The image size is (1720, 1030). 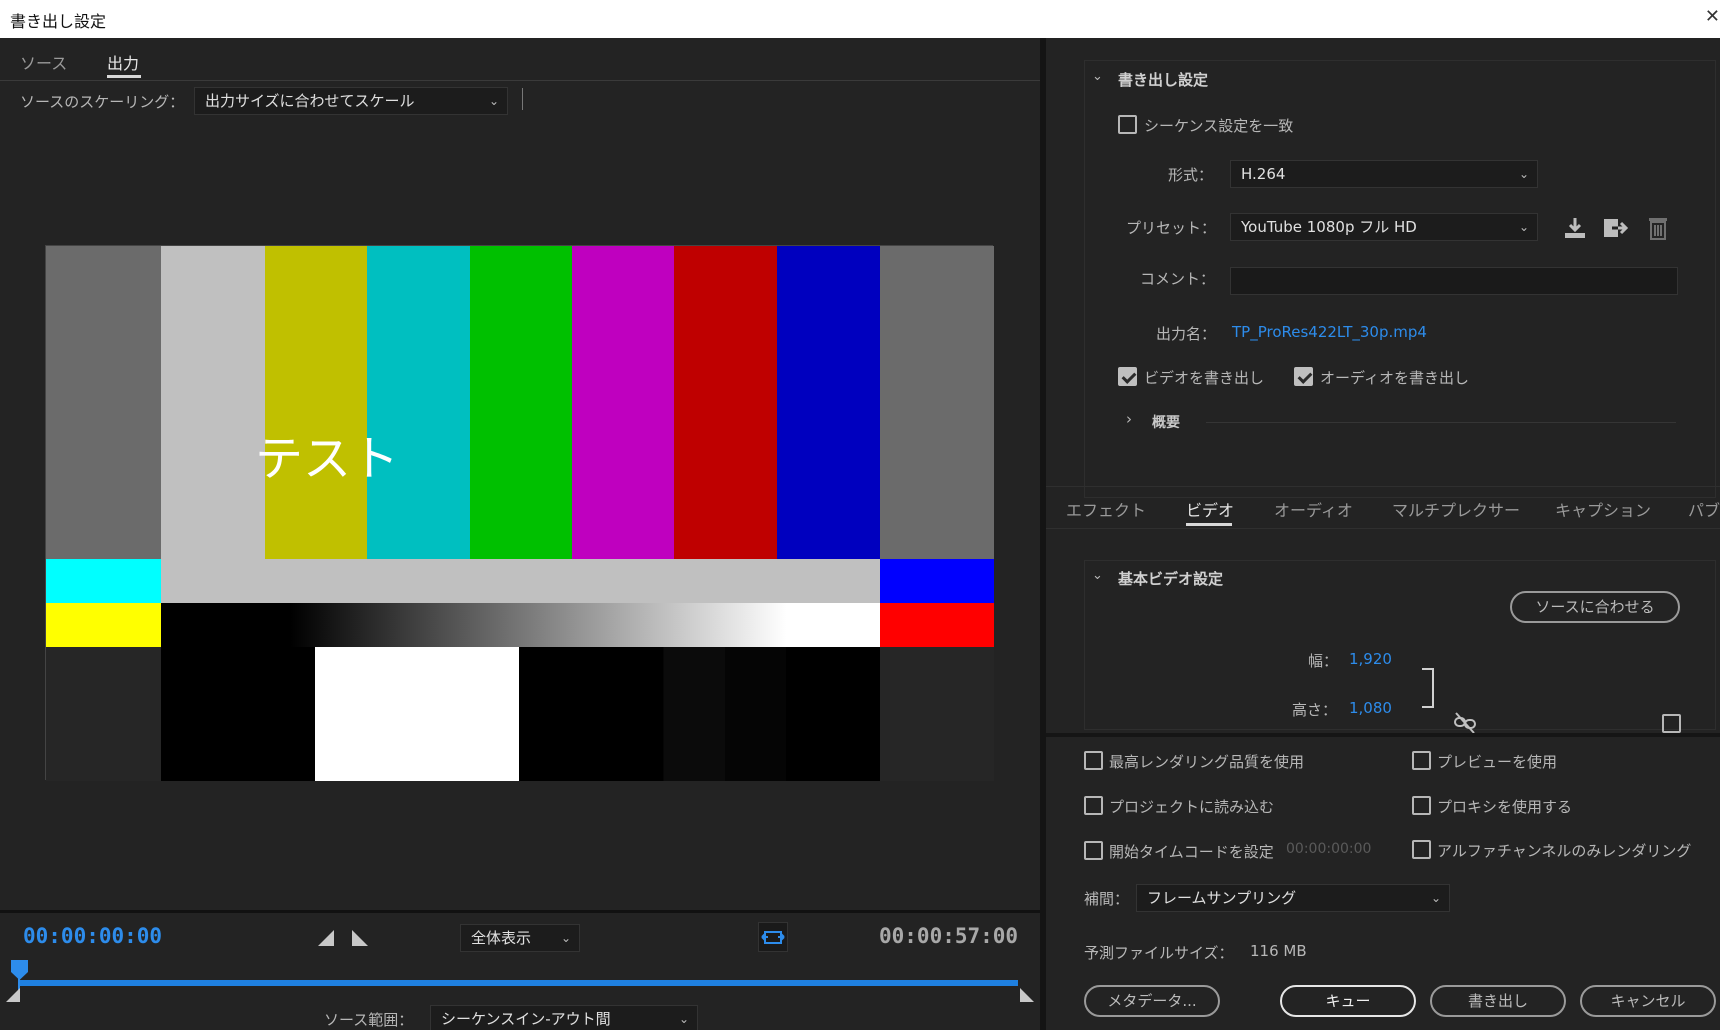 What do you see at coordinates (1370, 708) in the screenshot?
I see `height-value: 1,080` at bounding box center [1370, 708].